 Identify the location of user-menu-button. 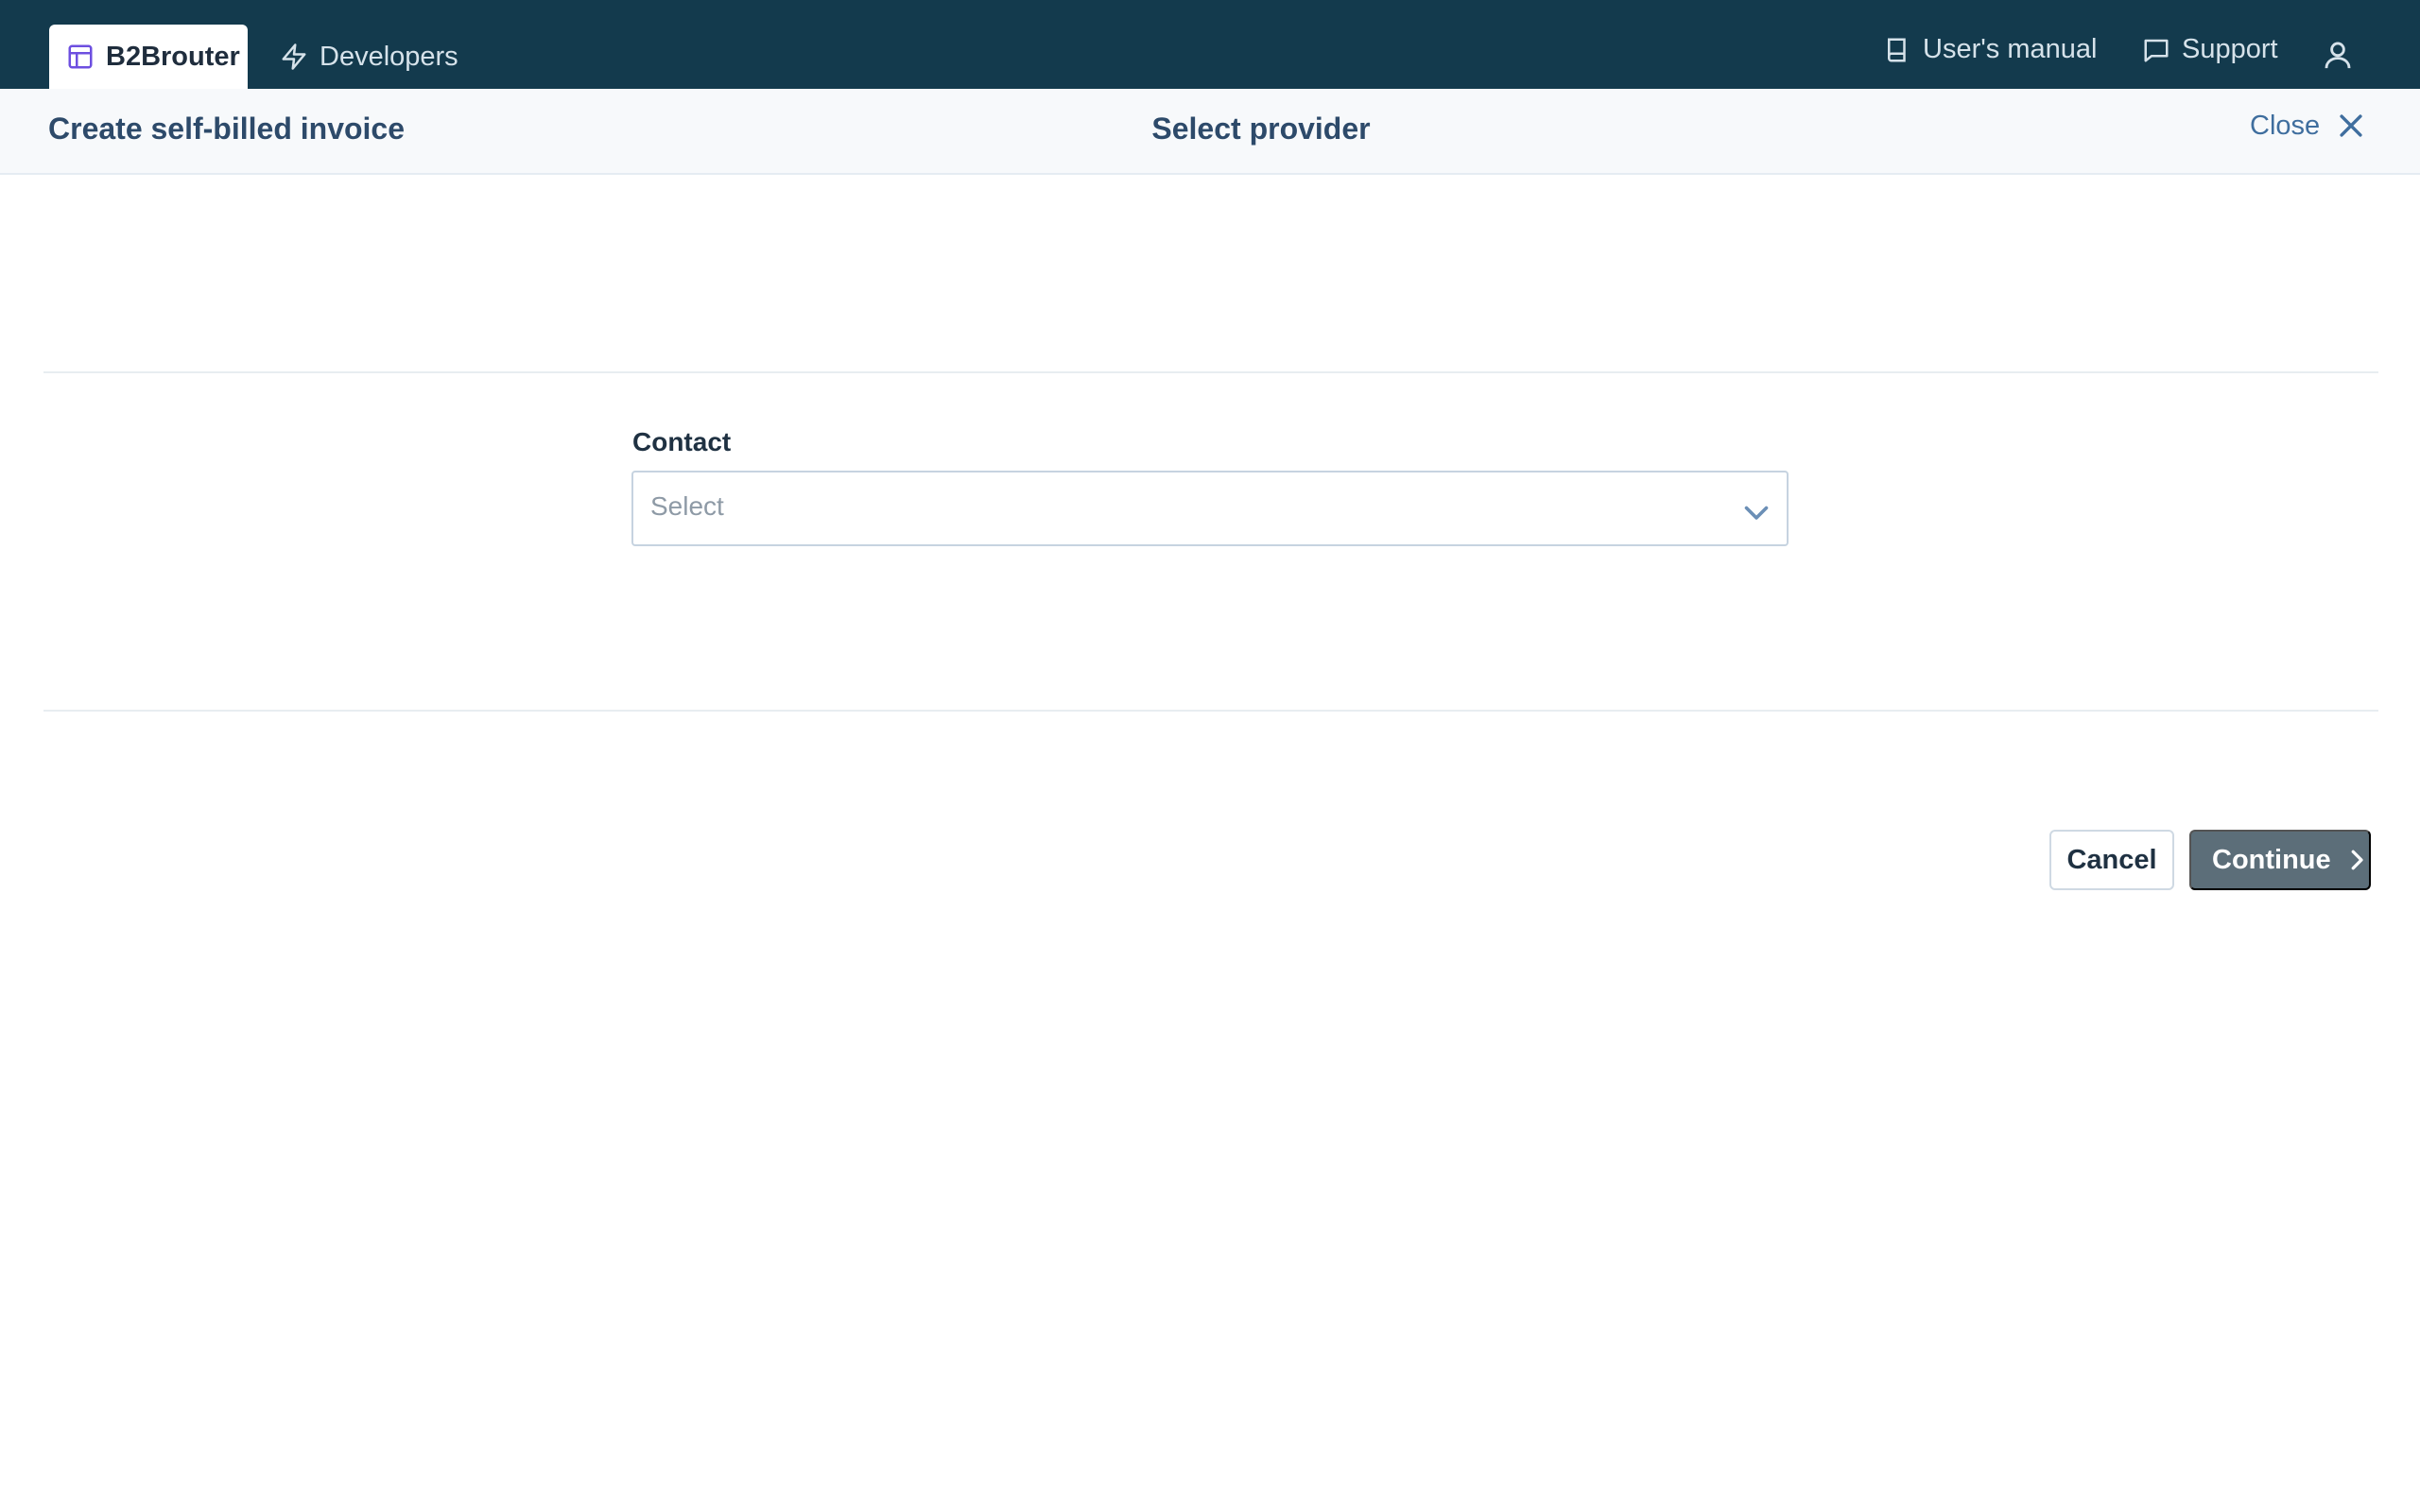
(2338, 55).